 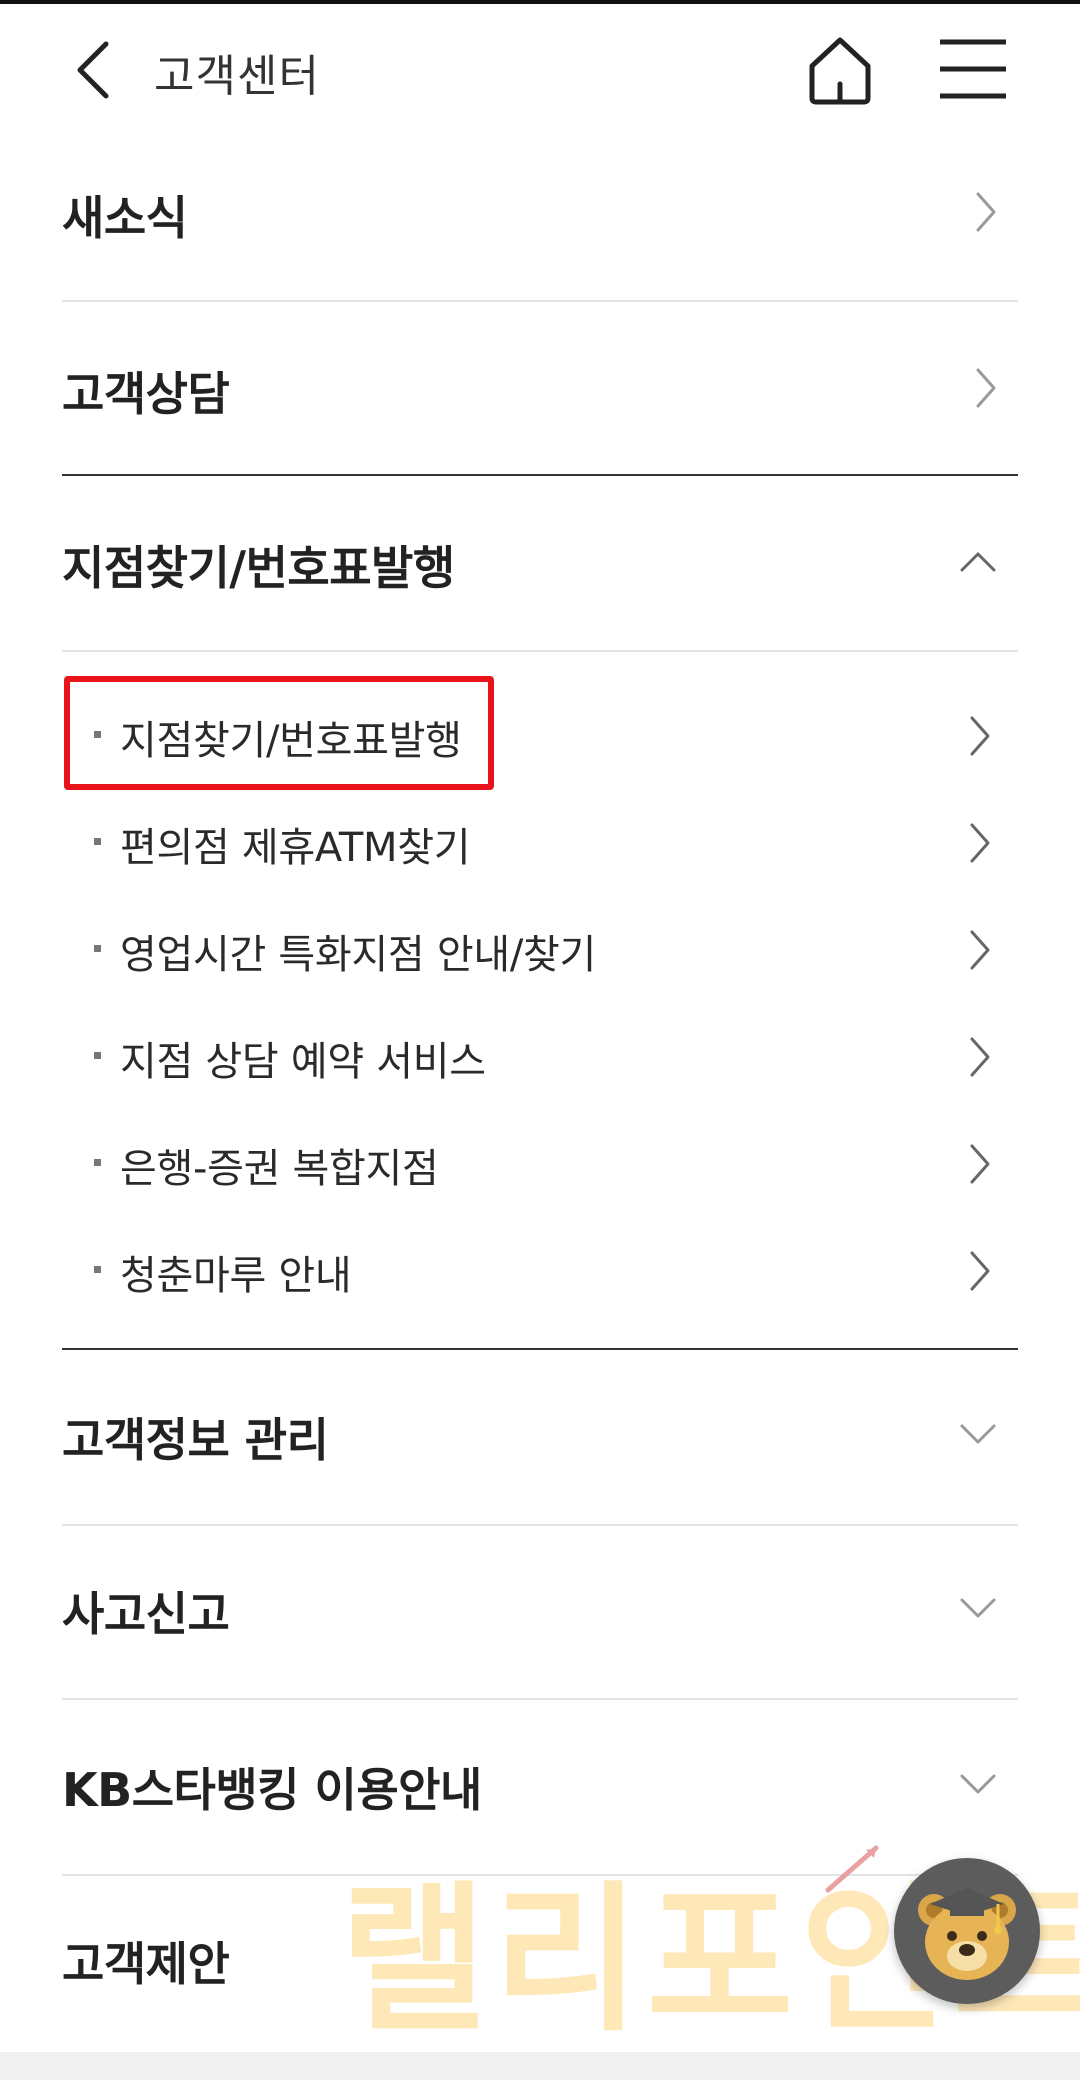 I want to click on section-incident-report: 사고신고, so click(x=540, y=1608).